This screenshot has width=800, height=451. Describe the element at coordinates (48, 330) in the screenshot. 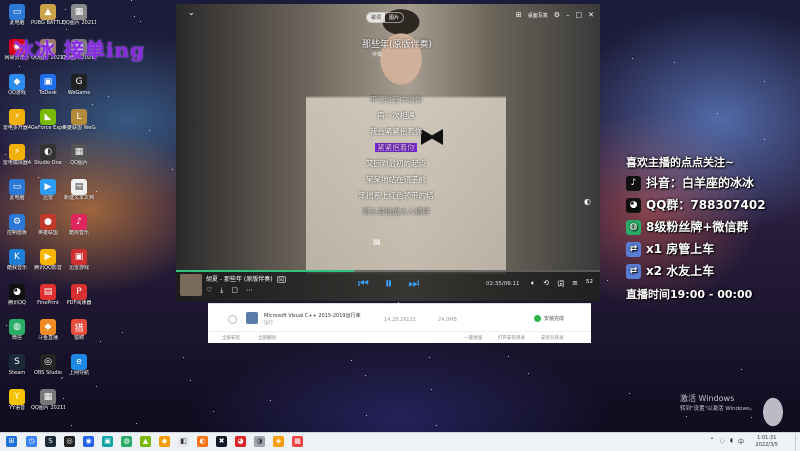

I see `desktop-icon: ◆ 斗鱼直播` at that location.